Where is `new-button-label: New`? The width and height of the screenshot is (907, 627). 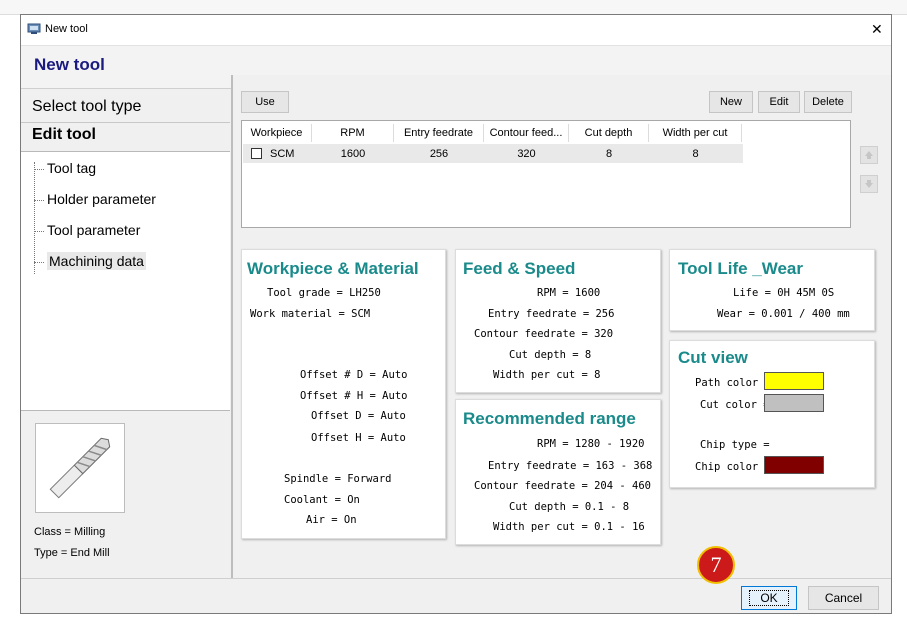 new-button-label: New is located at coordinates (730, 102).